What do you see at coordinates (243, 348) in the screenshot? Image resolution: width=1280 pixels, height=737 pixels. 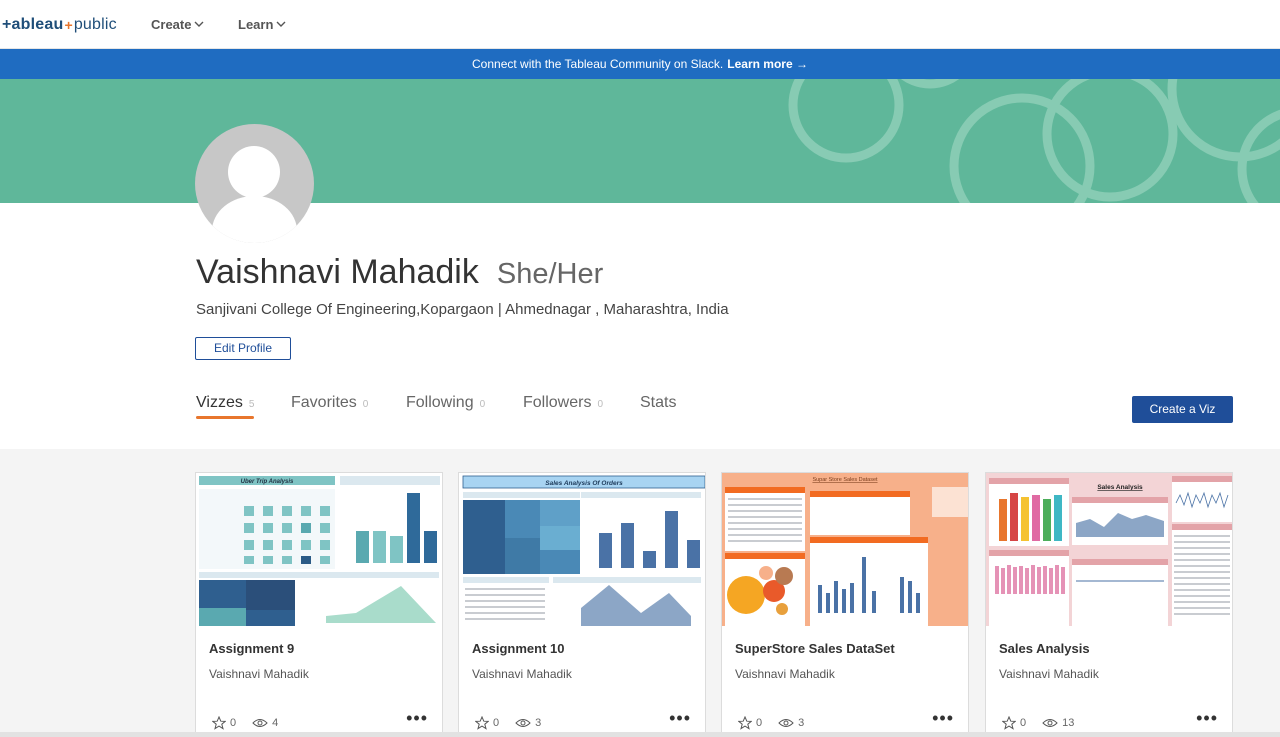 I see `edit-profile-button: Edit Profile` at bounding box center [243, 348].